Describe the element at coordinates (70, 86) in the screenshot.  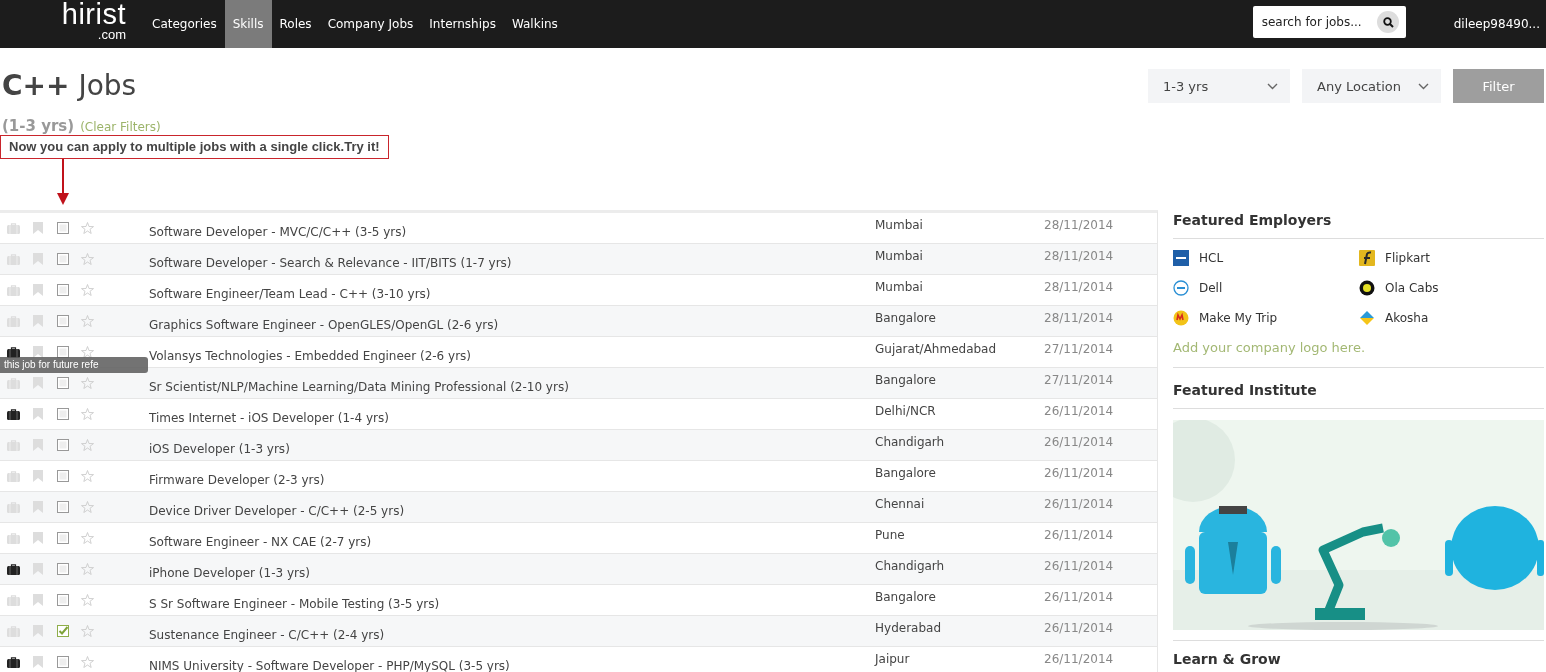
I see `page-title: C++ Jobs` at that location.